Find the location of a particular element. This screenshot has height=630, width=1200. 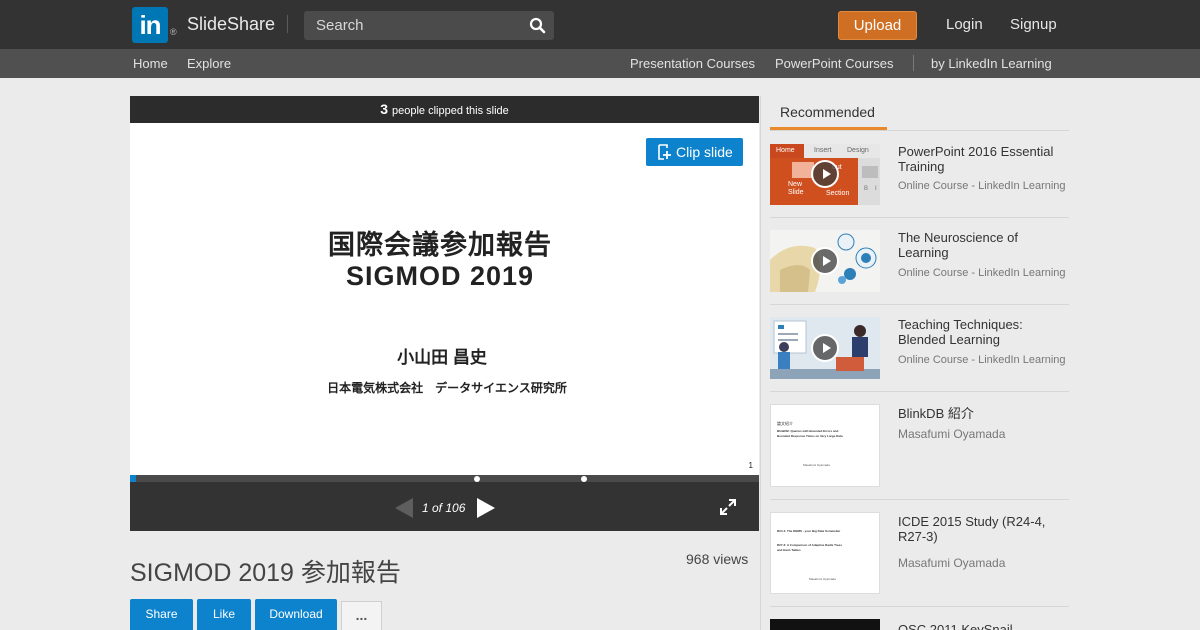

item-title: Teaching Techniques: Blended Learning is located at coordinates (983, 332).